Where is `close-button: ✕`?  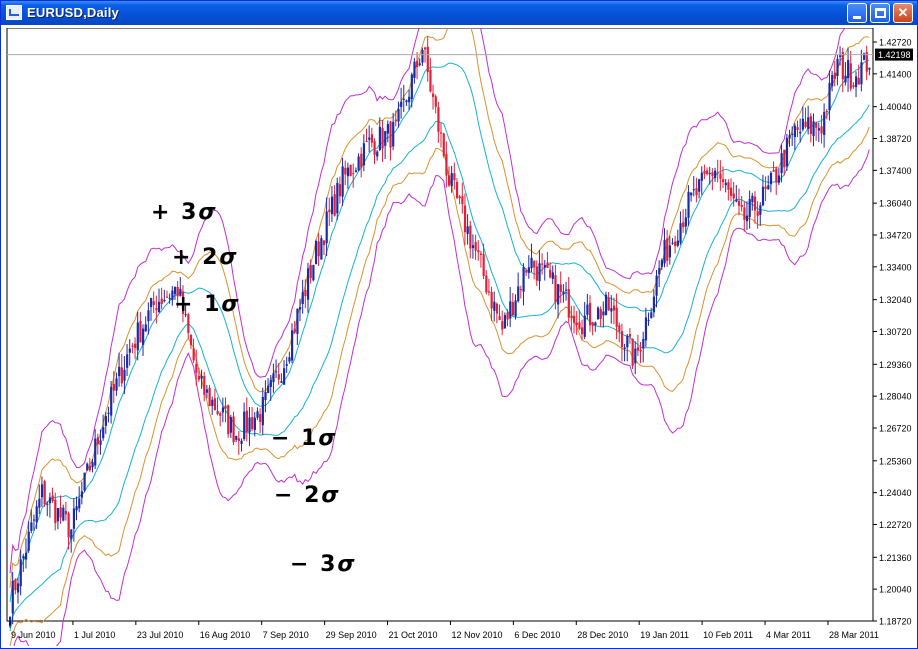 close-button: ✕ is located at coordinates (903, 13).